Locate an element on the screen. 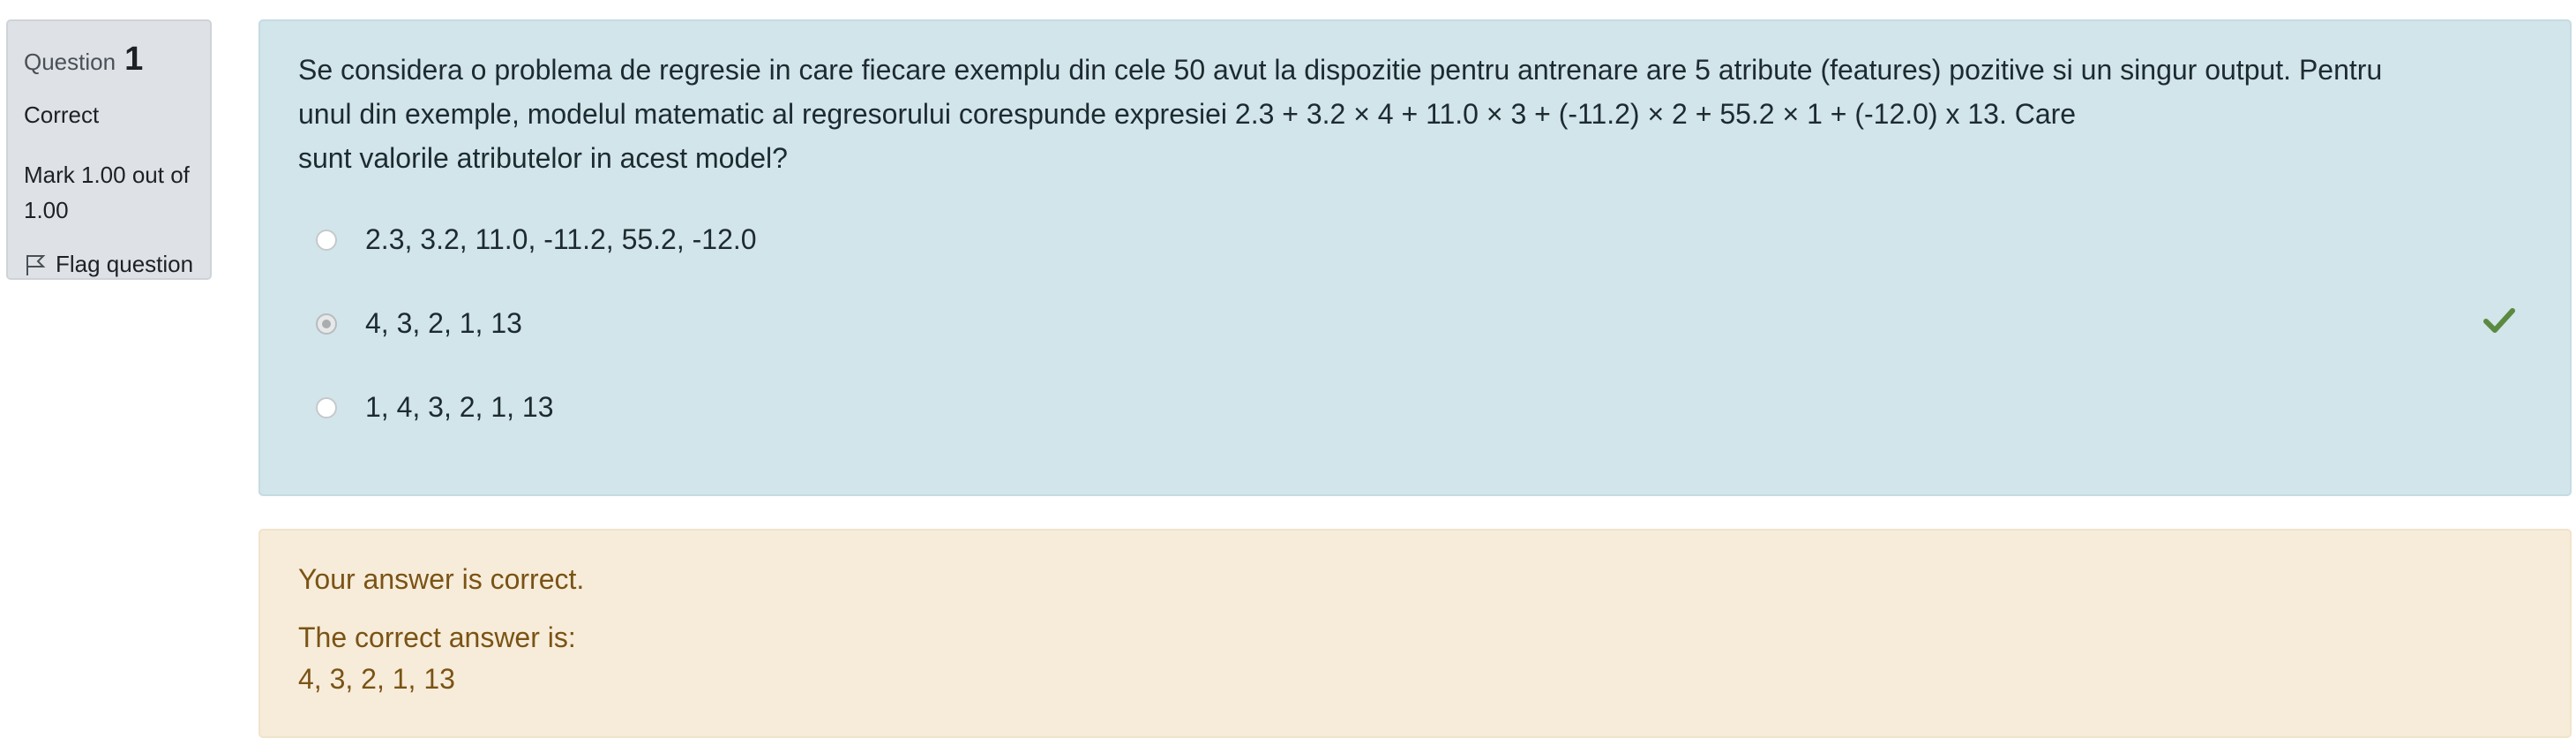 The width and height of the screenshot is (2576, 738). answer-option-3: 1, 4, 3, 2, 1, 13 is located at coordinates (1416, 407).